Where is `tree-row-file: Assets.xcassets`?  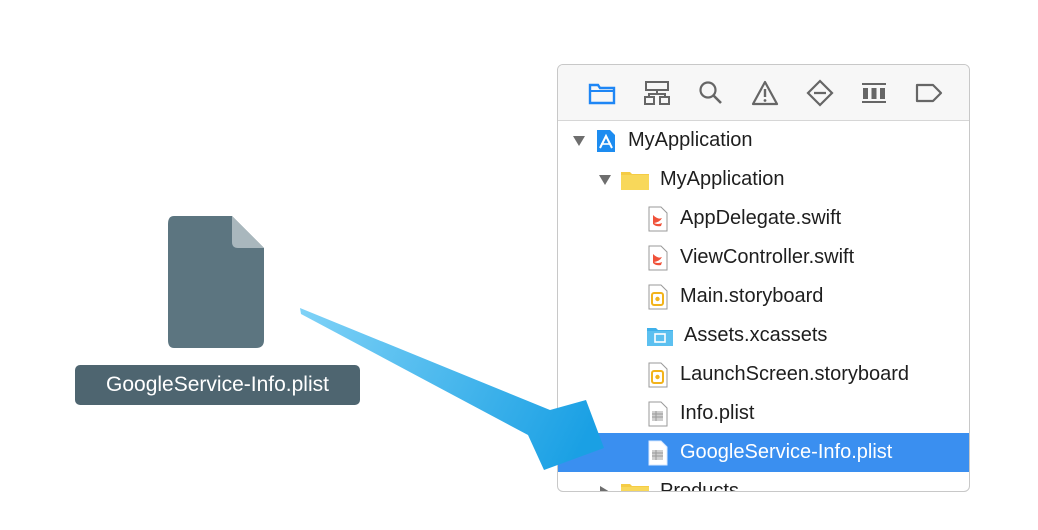
tree-row-file: Assets.xcassets is located at coordinates (763, 335).